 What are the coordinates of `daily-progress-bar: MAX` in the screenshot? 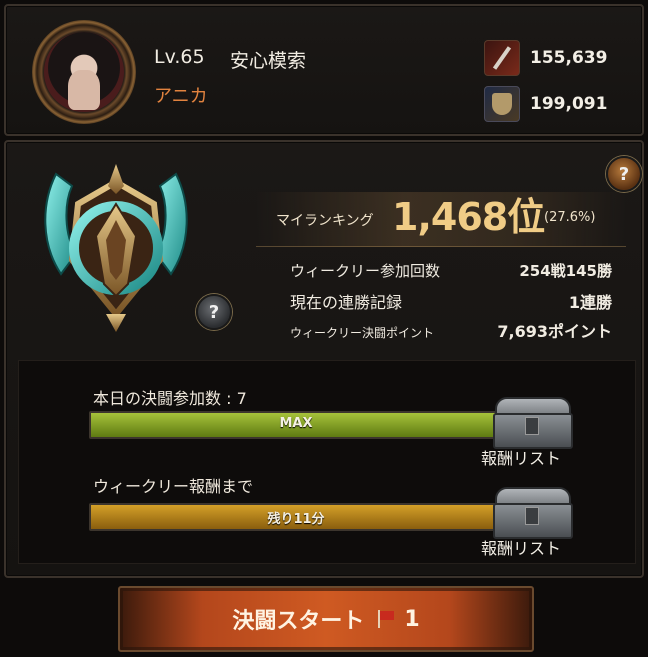 It's located at (296, 425).